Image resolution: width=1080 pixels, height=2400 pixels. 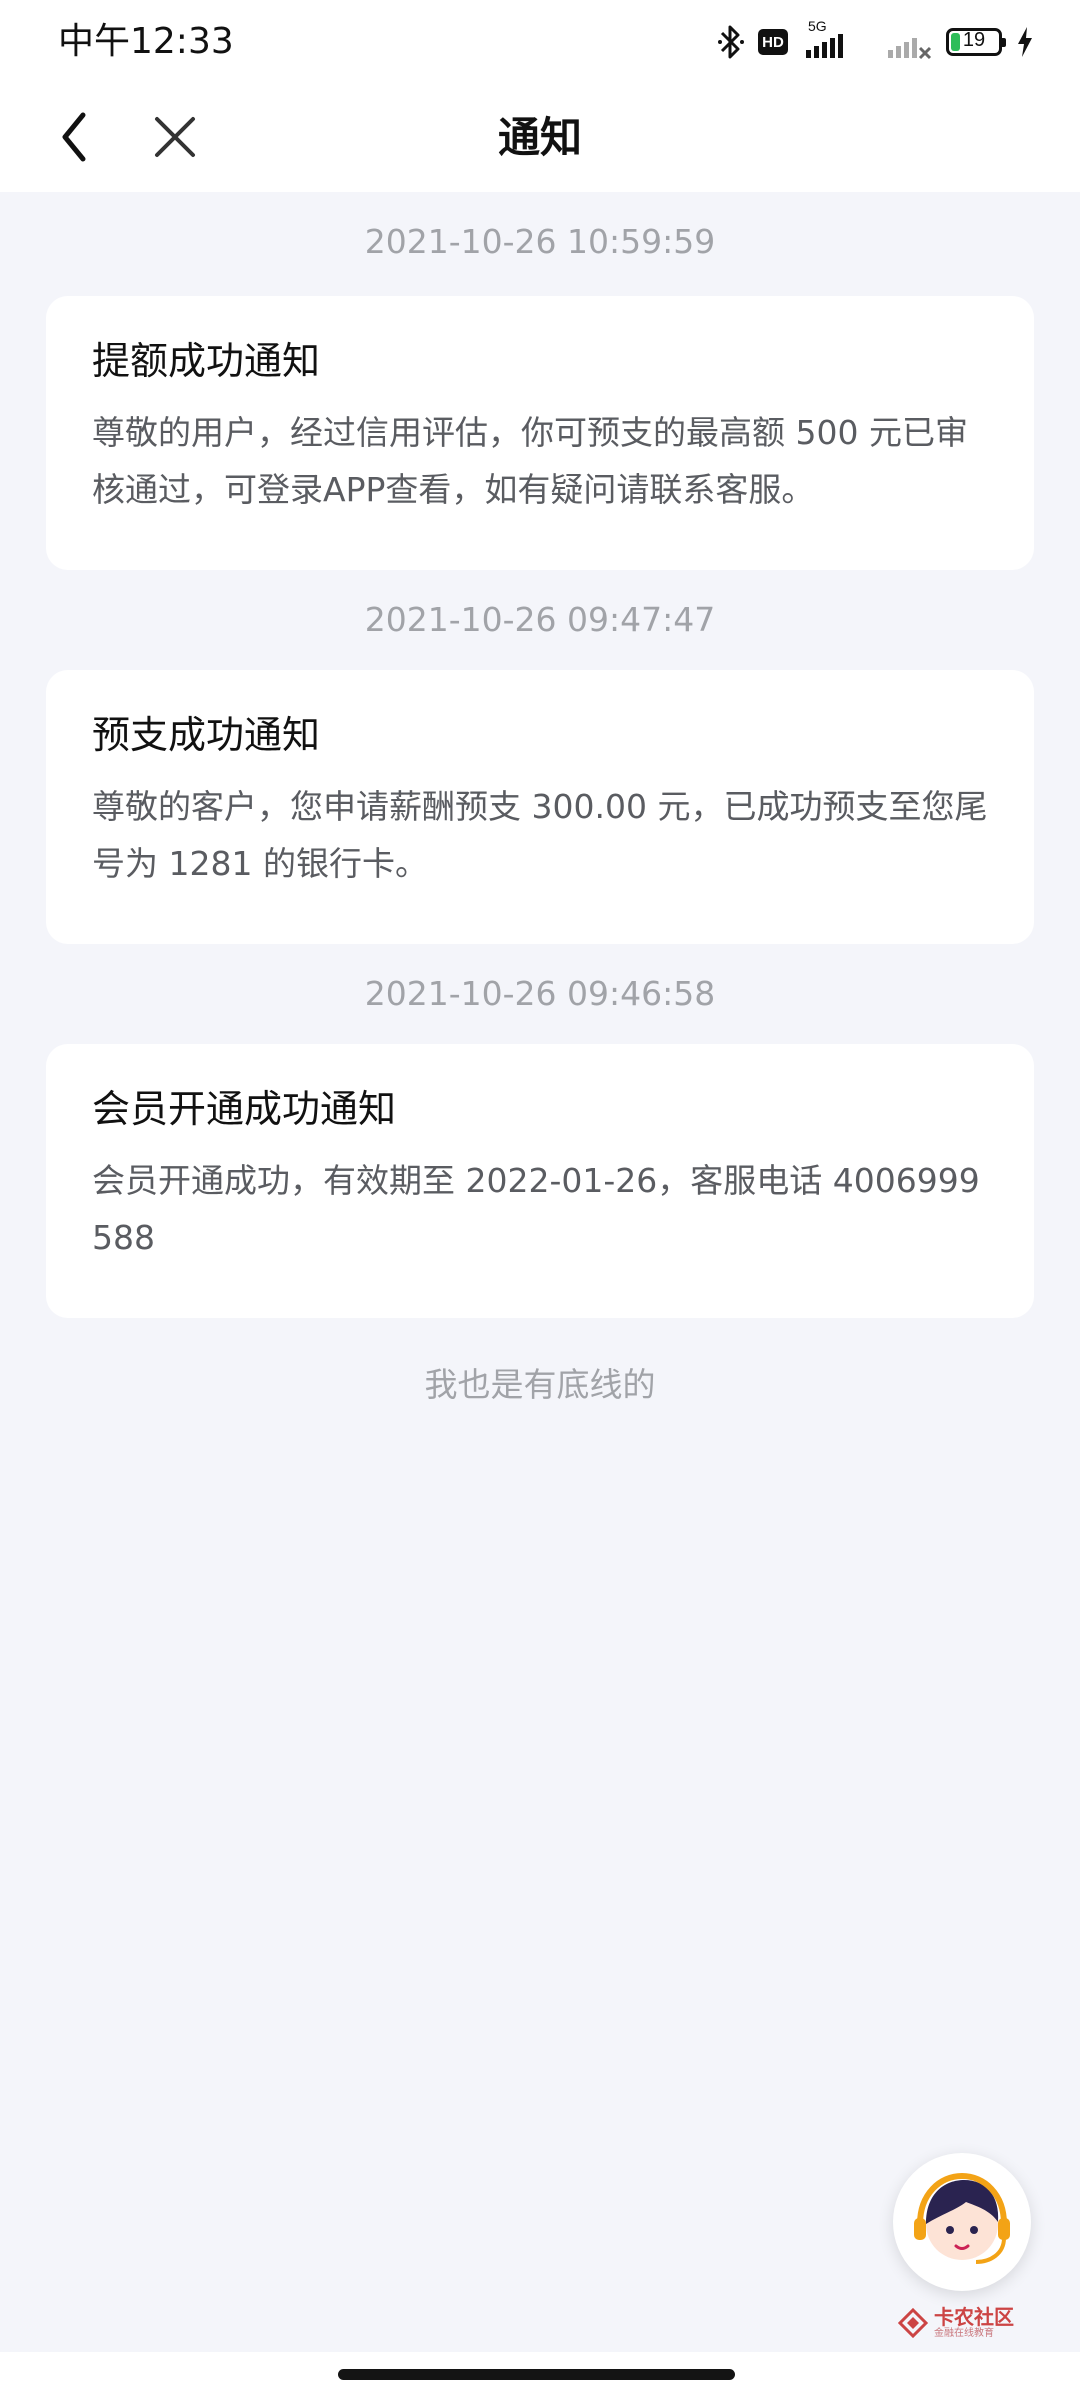 I want to click on customer-service-avatar-icon, so click(x=962, y=2218).